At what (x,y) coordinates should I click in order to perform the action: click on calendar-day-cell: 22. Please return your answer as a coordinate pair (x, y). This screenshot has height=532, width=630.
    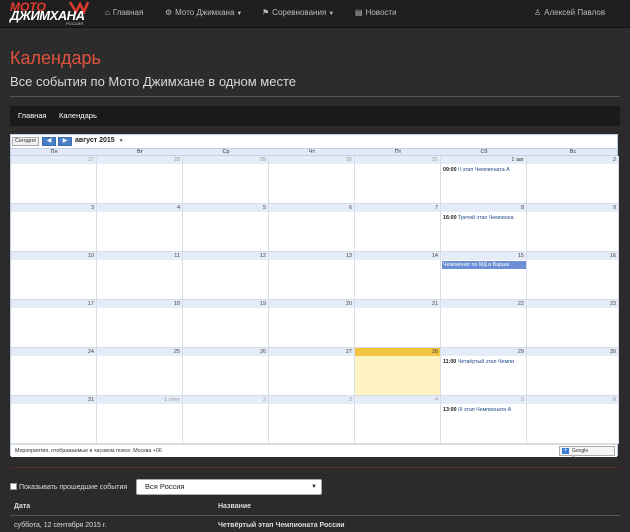
    Looking at the image, I should click on (484, 324).